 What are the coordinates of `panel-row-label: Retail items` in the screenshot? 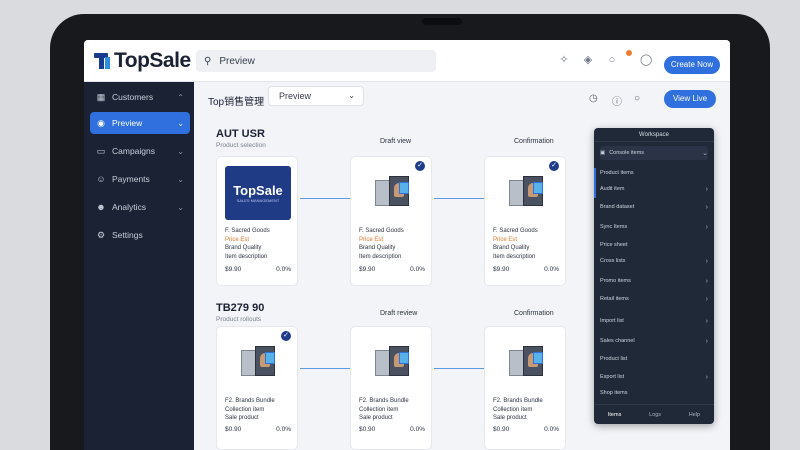 It's located at (614, 299).